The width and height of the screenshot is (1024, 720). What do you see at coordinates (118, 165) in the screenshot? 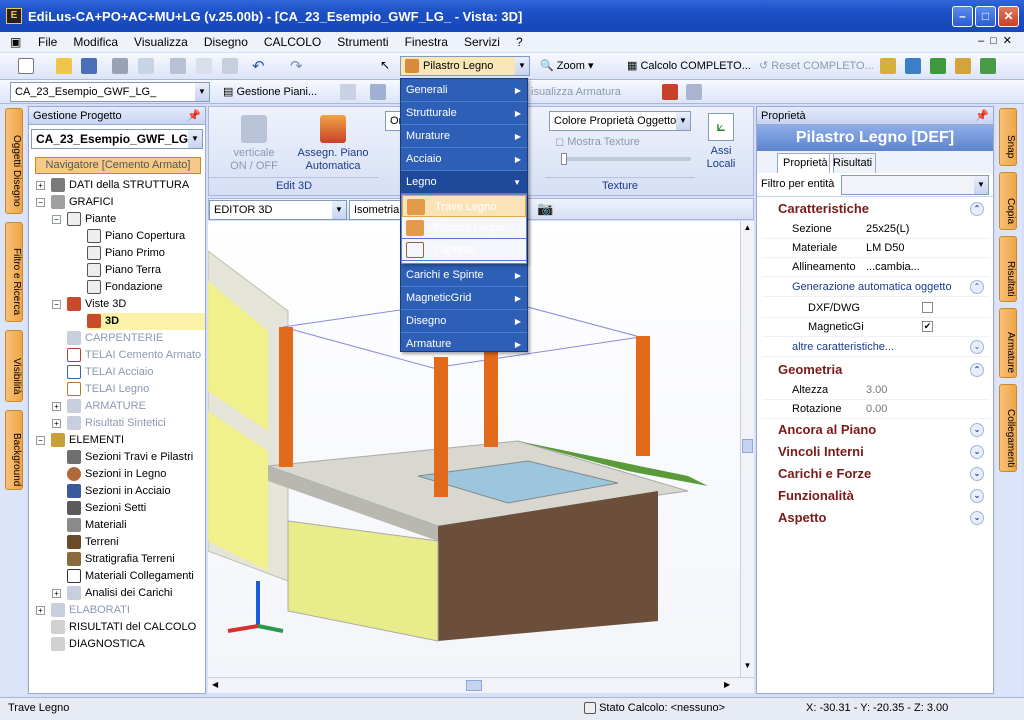
I see `navigator-header: Navigatore [Cemento Armato]` at bounding box center [118, 165].